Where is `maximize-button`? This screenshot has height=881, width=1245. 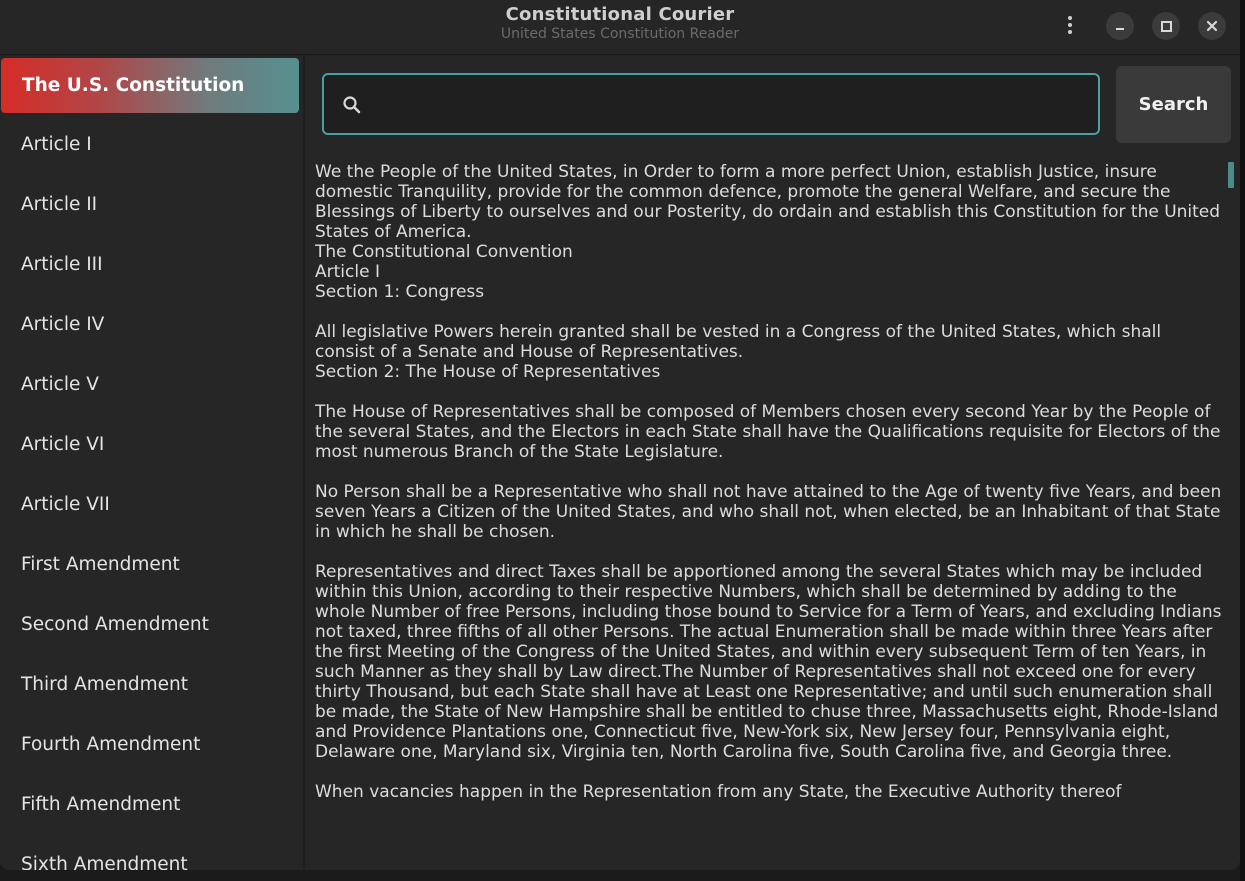 maximize-button is located at coordinates (1166, 26).